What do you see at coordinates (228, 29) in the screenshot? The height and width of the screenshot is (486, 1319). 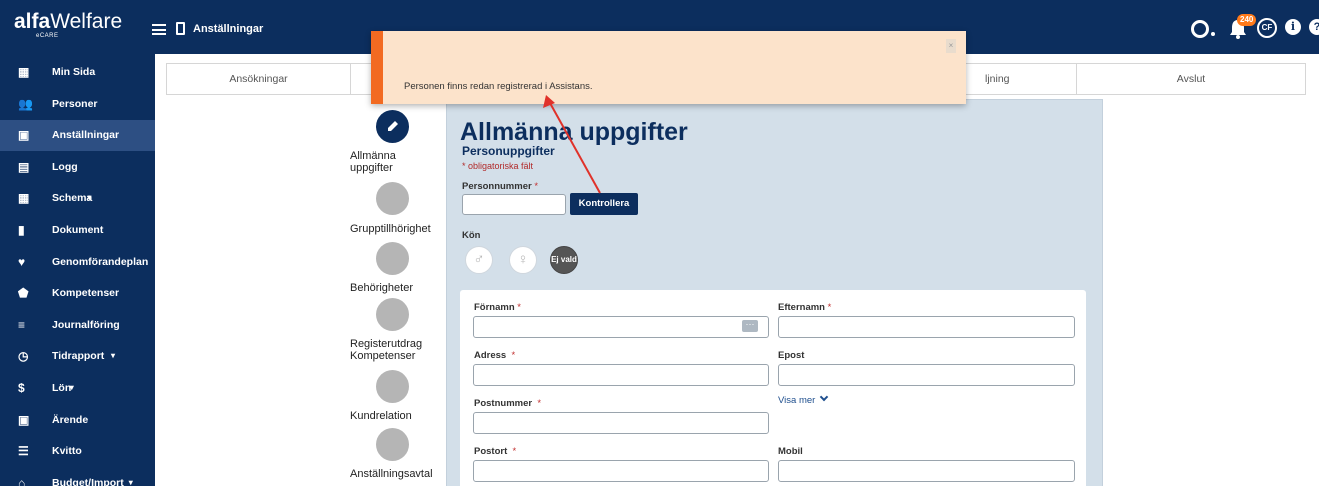 I see `section-title: Anställningar` at bounding box center [228, 29].